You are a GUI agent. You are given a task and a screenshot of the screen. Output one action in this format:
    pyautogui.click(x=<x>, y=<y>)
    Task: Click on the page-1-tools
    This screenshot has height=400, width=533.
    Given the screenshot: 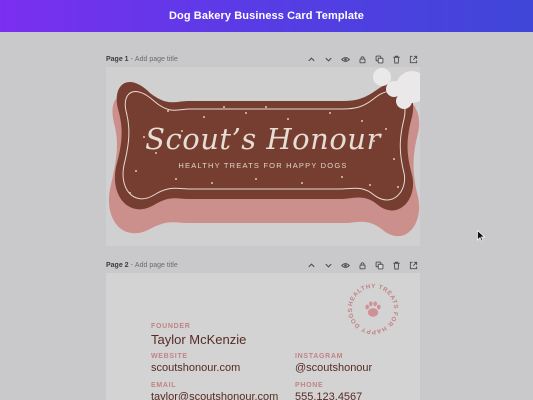 What is the action you would take?
    pyautogui.click(x=360, y=59)
    